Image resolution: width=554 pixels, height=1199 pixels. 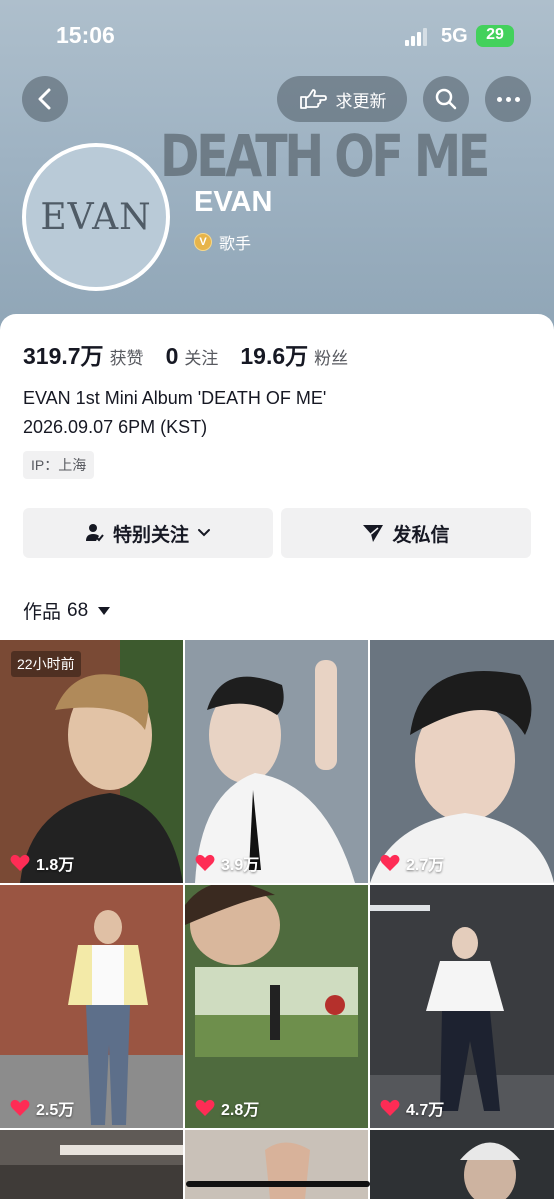 What do you see at coordinates (418, 37) in the screenshot?
I see `signal-icon` at bounding box center [418, 37].